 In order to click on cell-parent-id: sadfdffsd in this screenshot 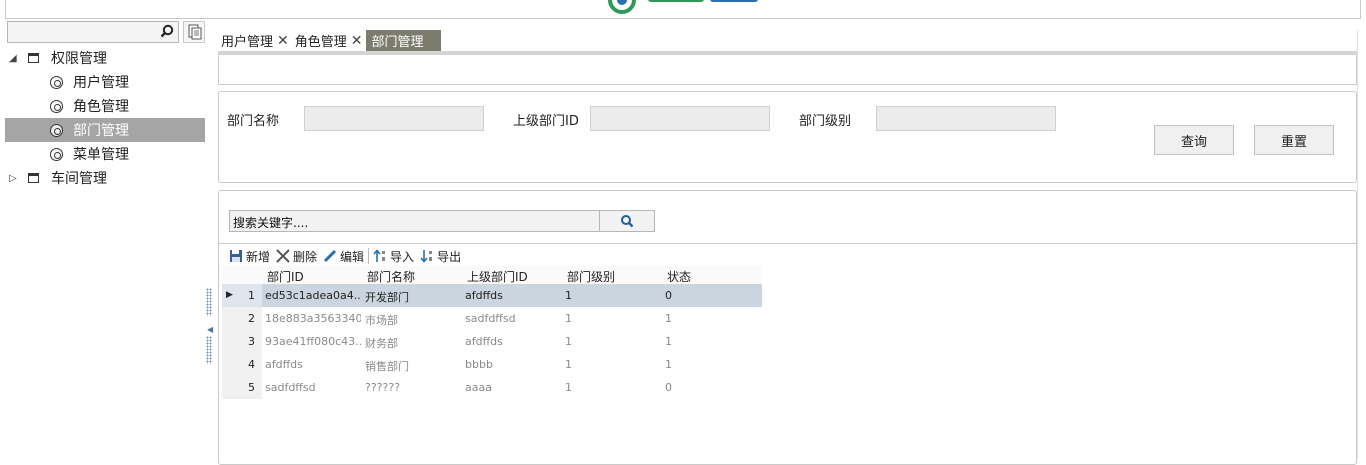, I will do `click(490, 318)`.